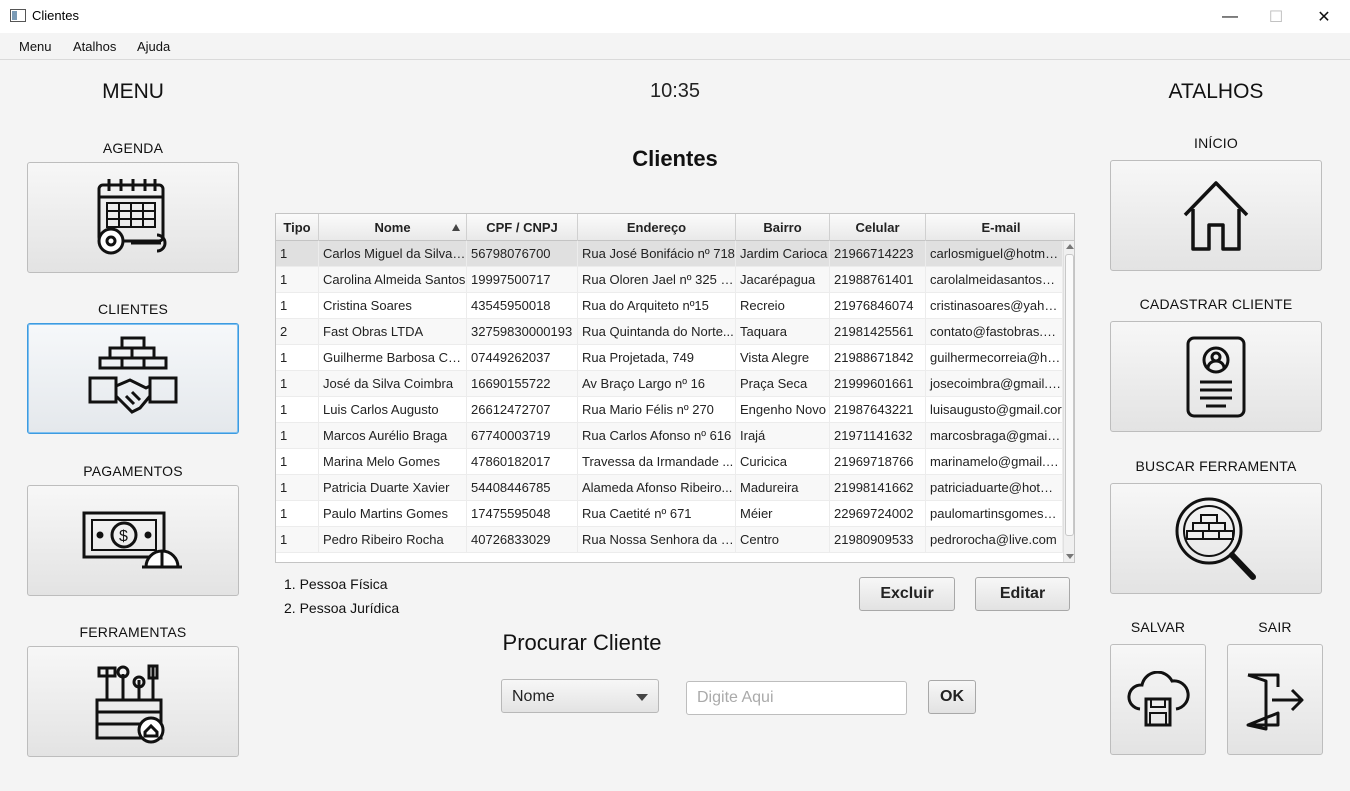  I want to click on column-header-tipo: Tipo, so click(297, 227).